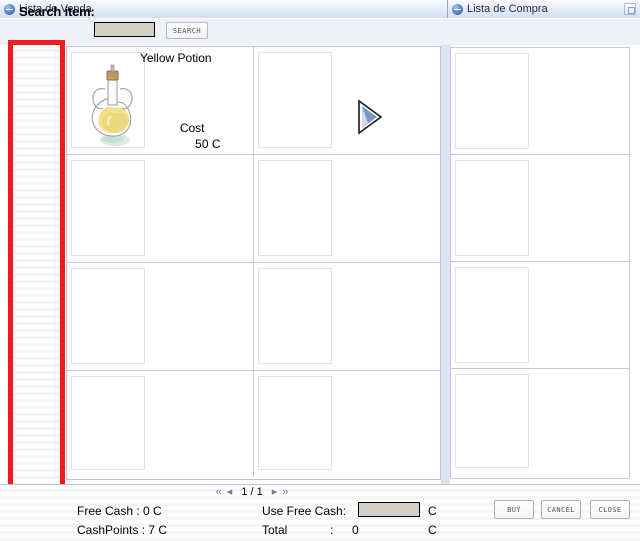 The image size is (640, 541). Describe the element at coordinates (355, 530) in the screenshot. I see `total-value: 0` at that location.